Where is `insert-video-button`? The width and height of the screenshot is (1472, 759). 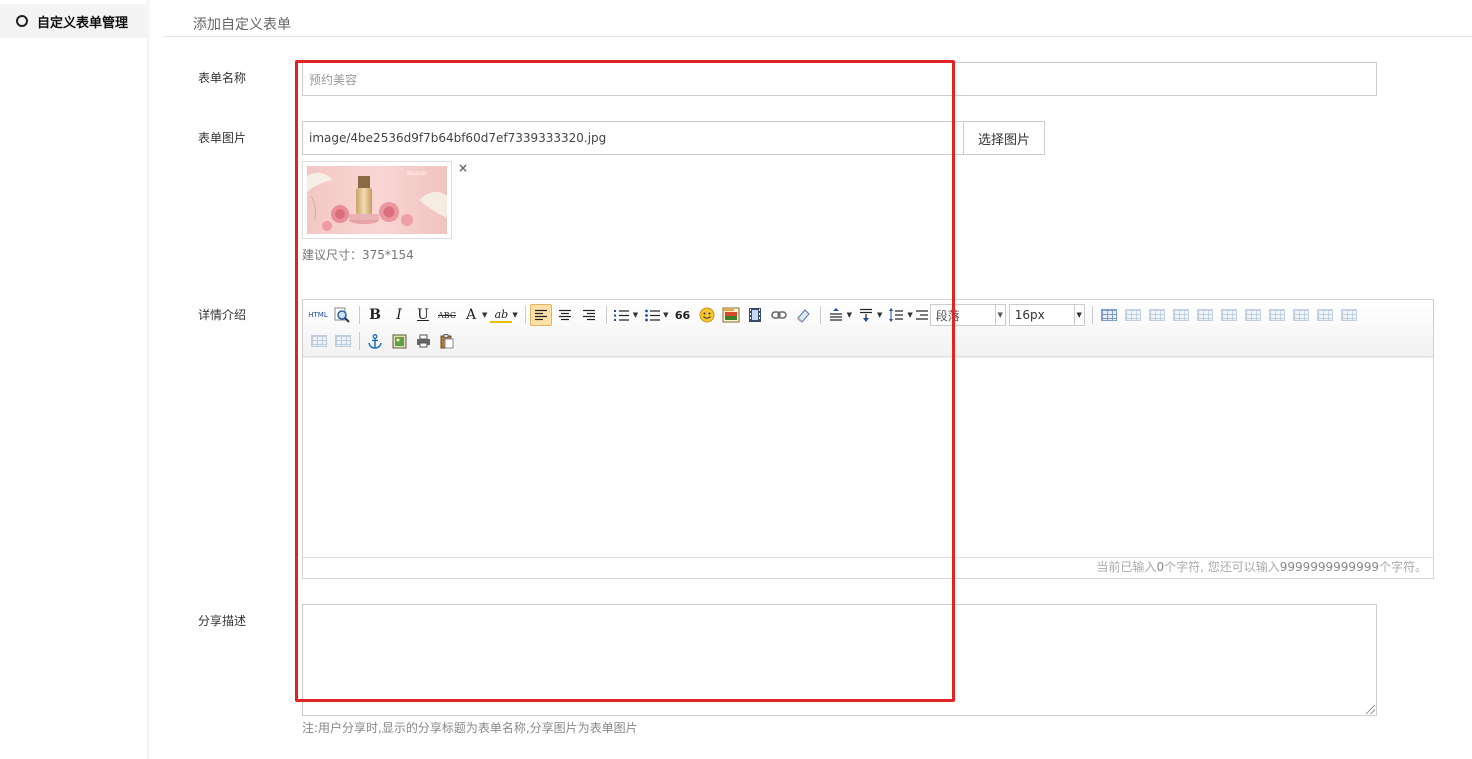 insert-video-button is located at coordinates (755, 315).